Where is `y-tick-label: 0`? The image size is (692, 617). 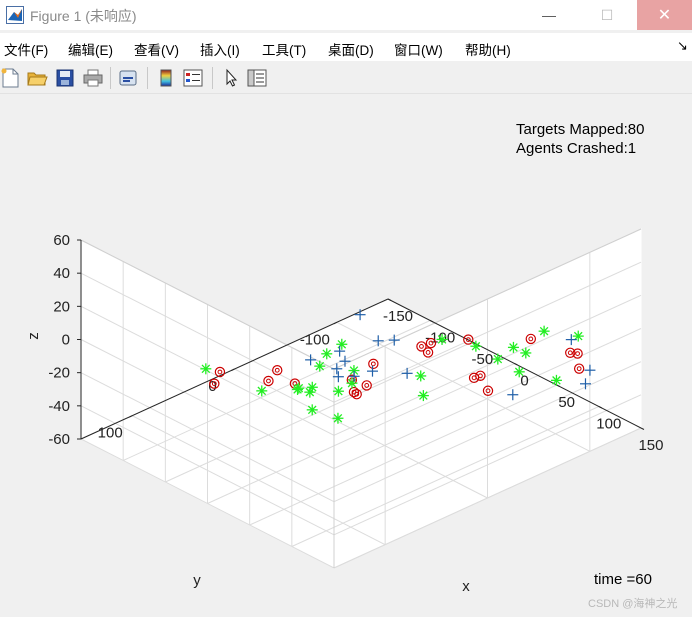 y-tick-label: 0 is located at coordinates (212, 386).